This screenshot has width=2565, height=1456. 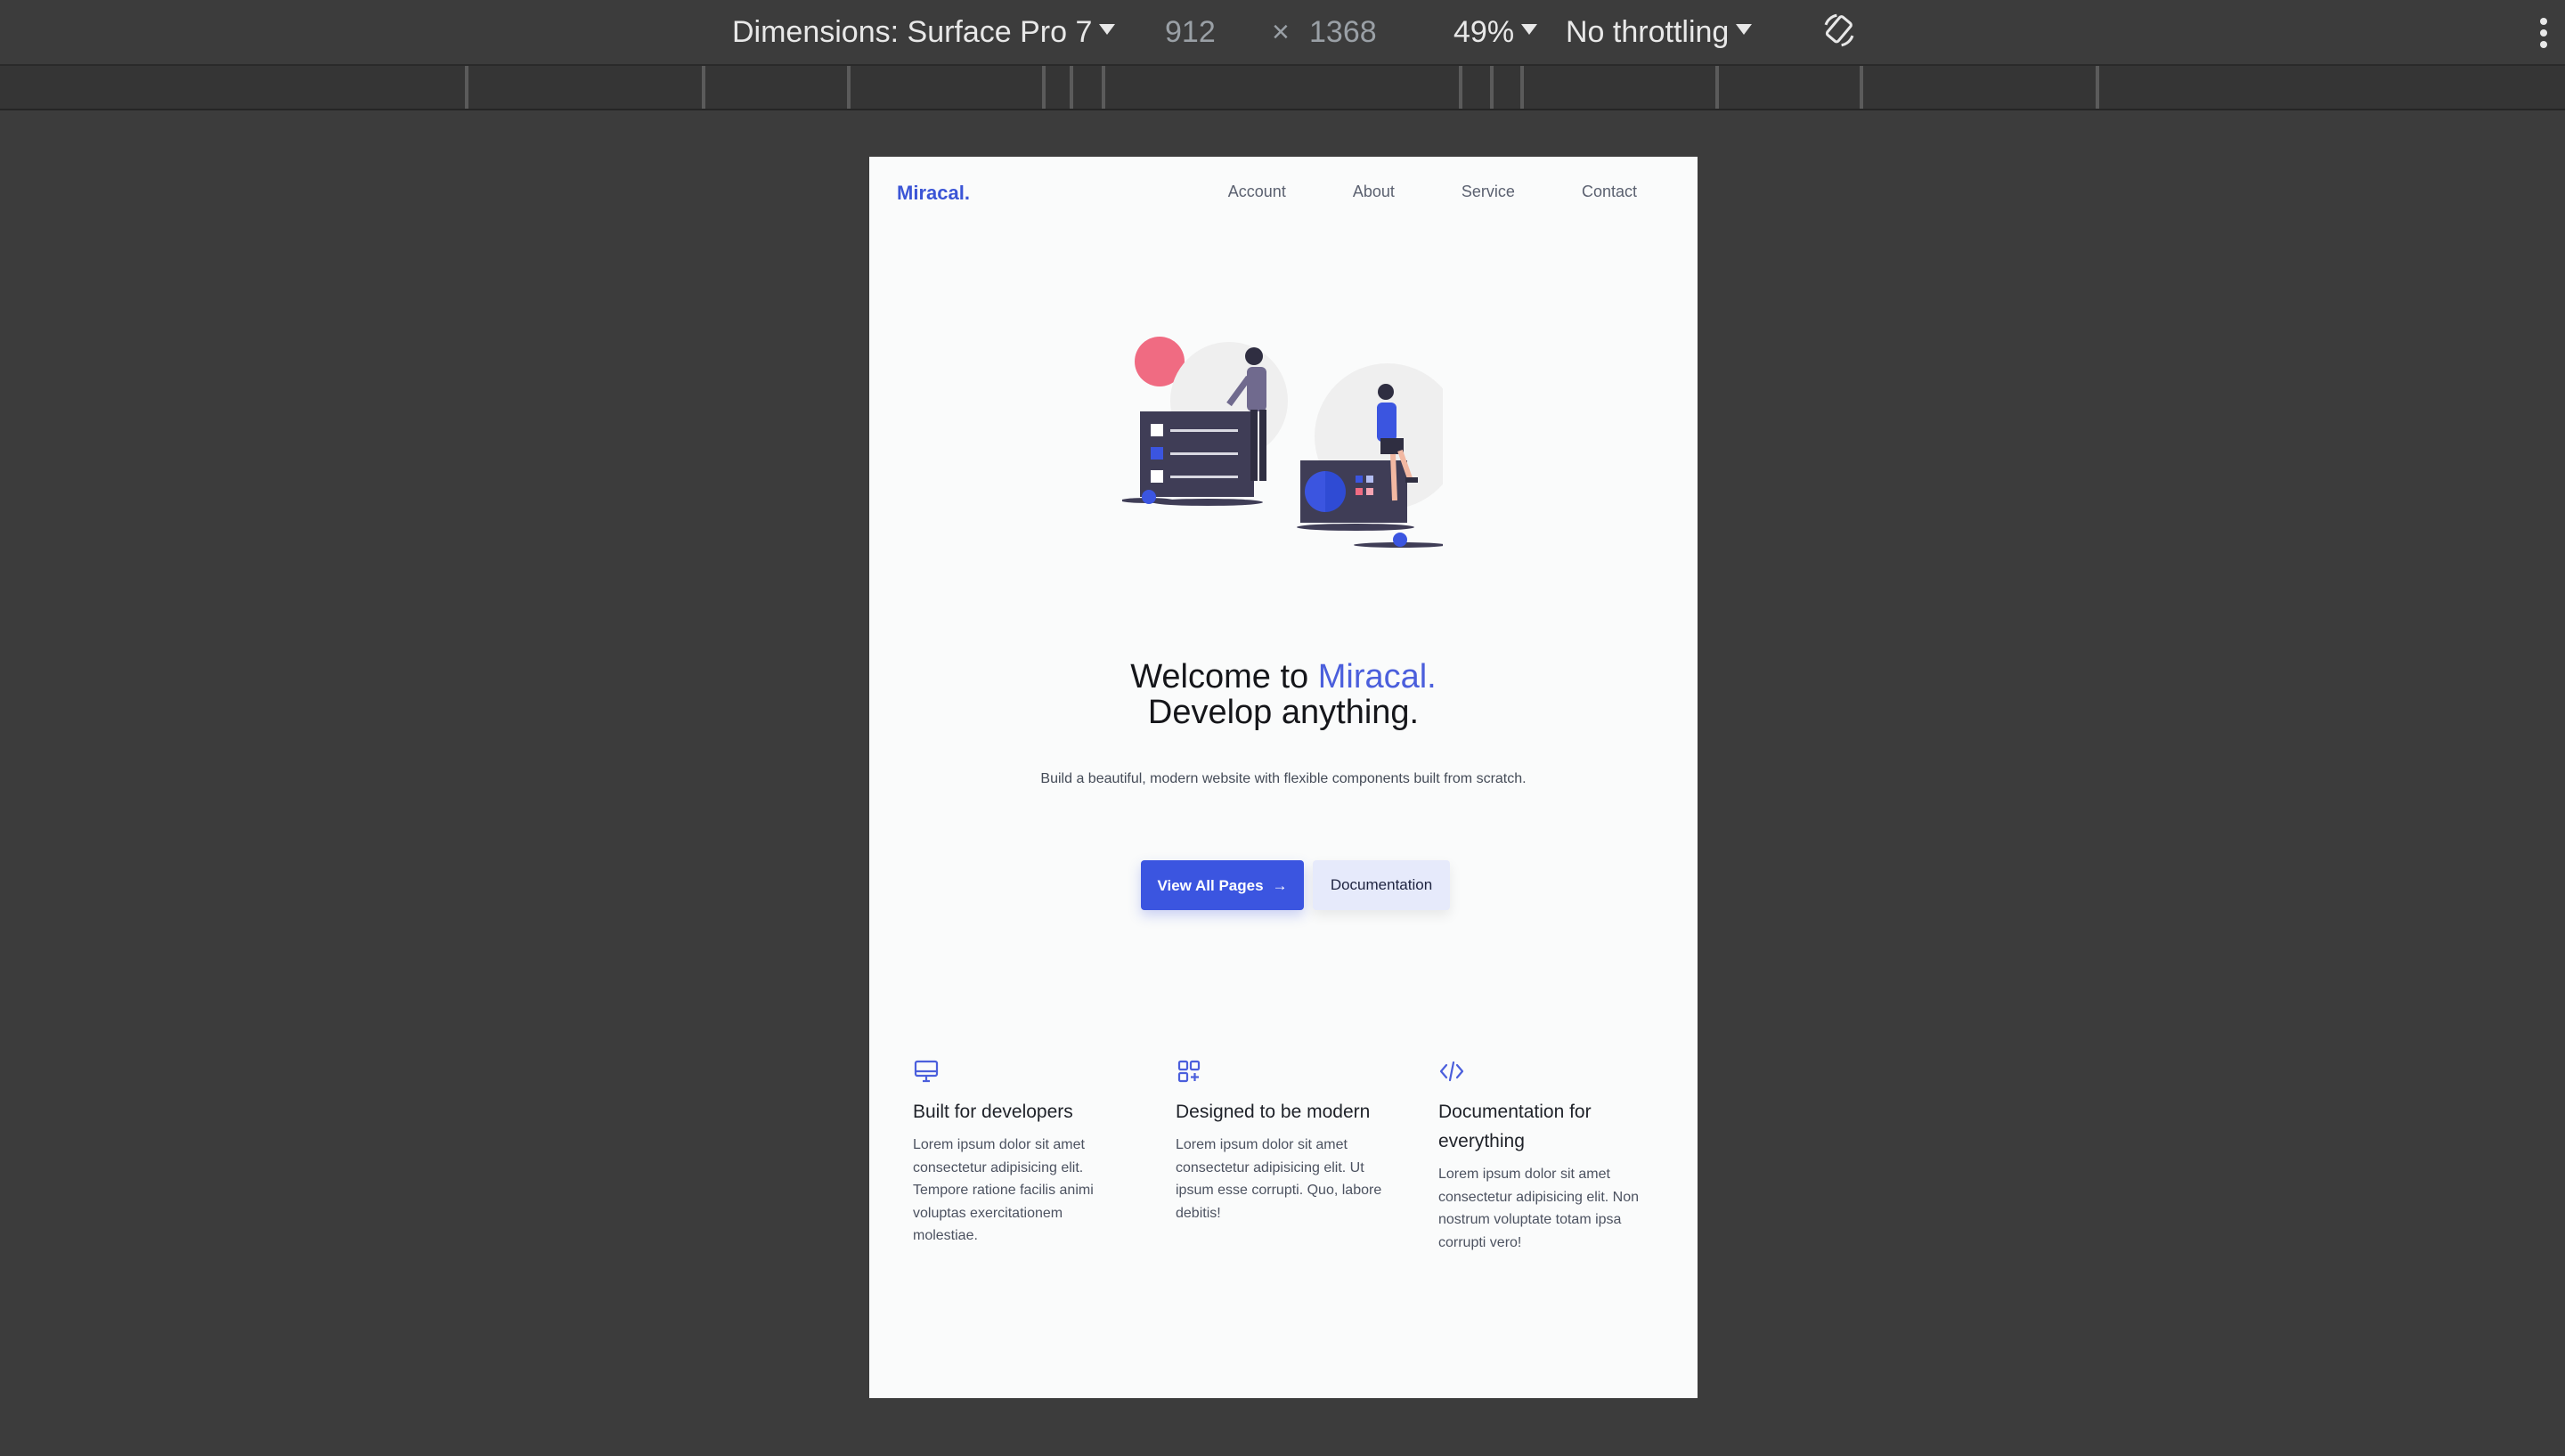 I want to click on hero-headline: Welcome to Miracal. Develop anything., so click(x=1283, y=694).